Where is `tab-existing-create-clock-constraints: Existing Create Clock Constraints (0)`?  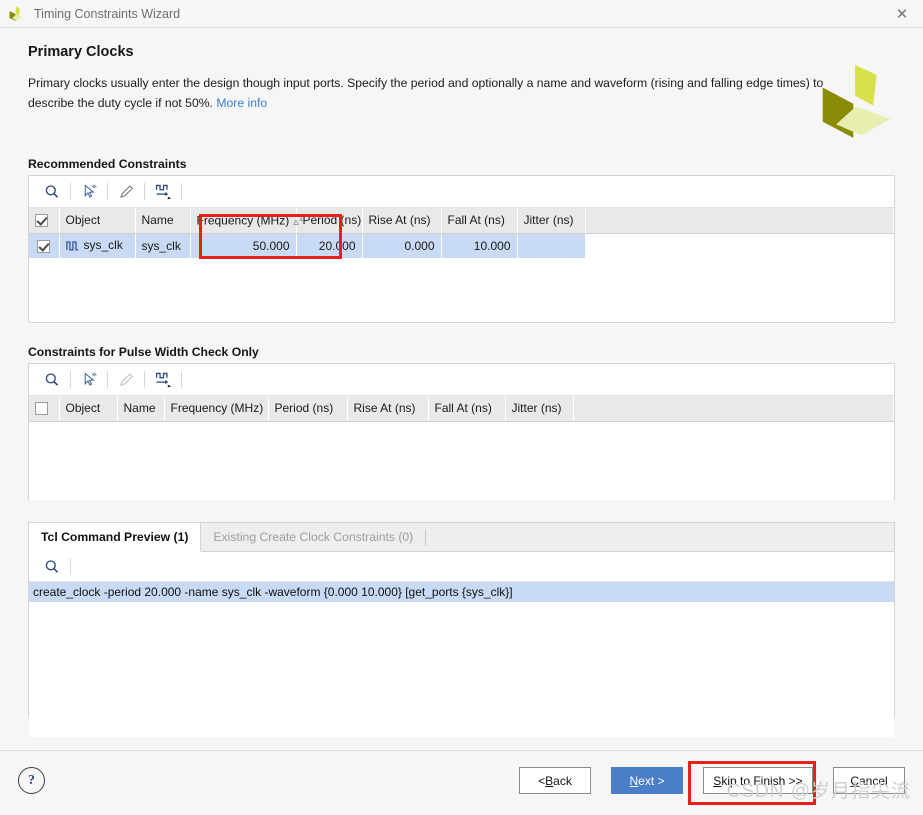
tab-existing-create-clock-constraints: Existing Create Clock Constraints (0) is located at coordinates (313, 537).